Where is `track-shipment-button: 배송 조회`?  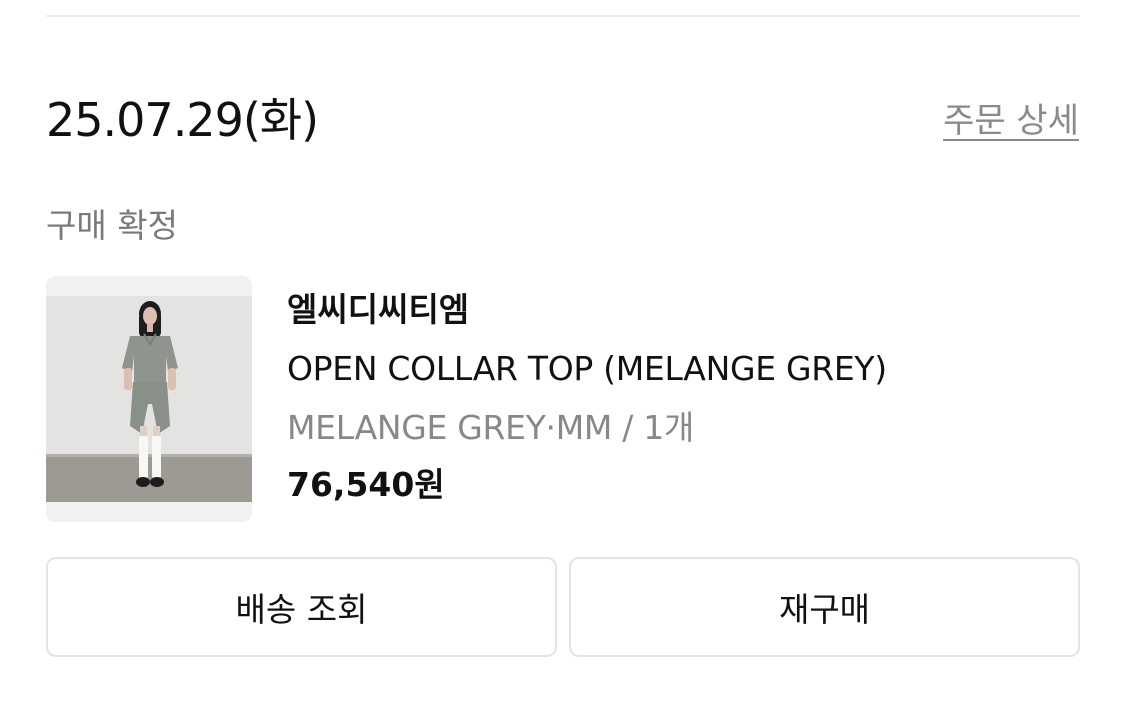
track-shipment-button: 배송 조회 is located at coordinates (301, 607).